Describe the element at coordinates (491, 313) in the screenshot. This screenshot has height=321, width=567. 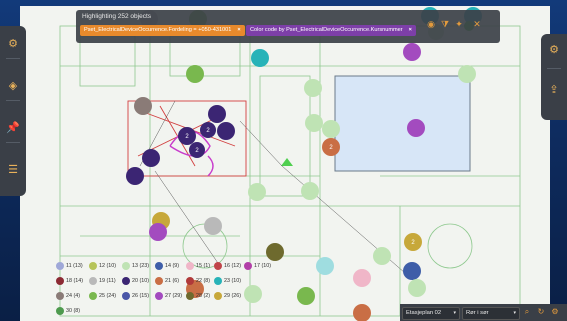
I see `view-select: Rør i sør ▾` at that location.